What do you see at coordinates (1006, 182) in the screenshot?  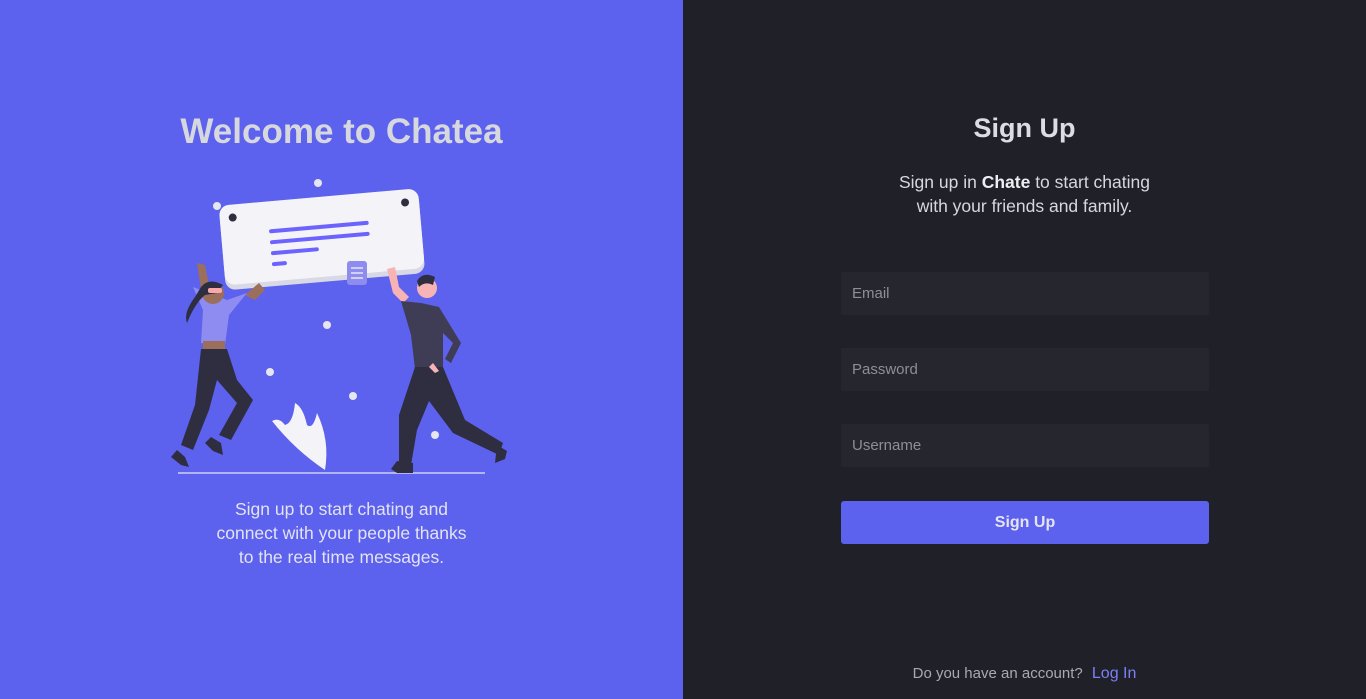 I see `brand-name: Chate` at bounding box center [1006, 182].